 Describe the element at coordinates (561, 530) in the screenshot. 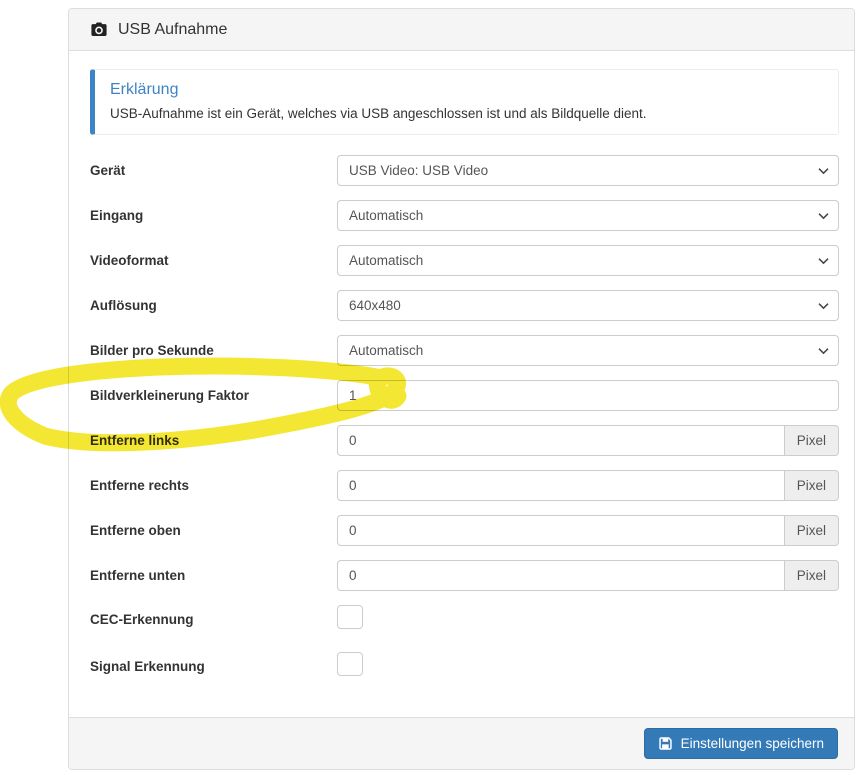

I see `entferne-oben-input` at that location.